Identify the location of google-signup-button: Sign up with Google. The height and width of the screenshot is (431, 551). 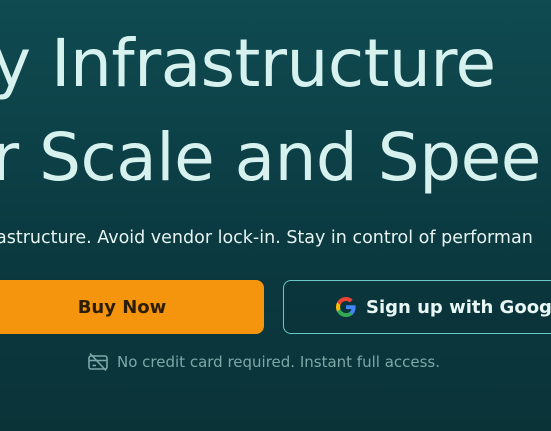
(417, 307).